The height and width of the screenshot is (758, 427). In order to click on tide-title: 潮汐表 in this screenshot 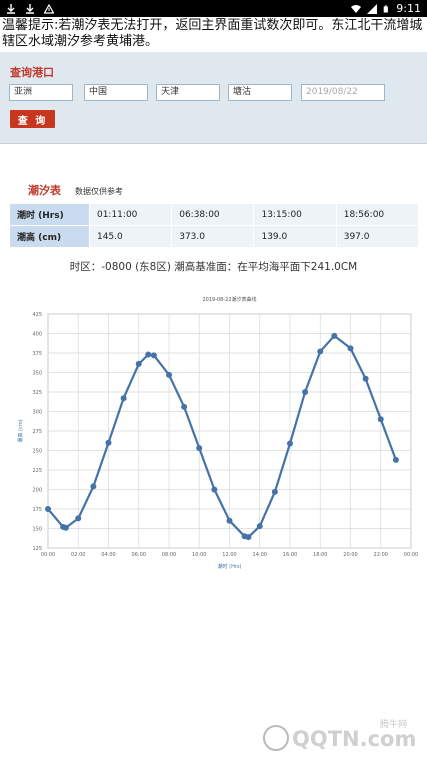, I will do `click(44, 190)`.